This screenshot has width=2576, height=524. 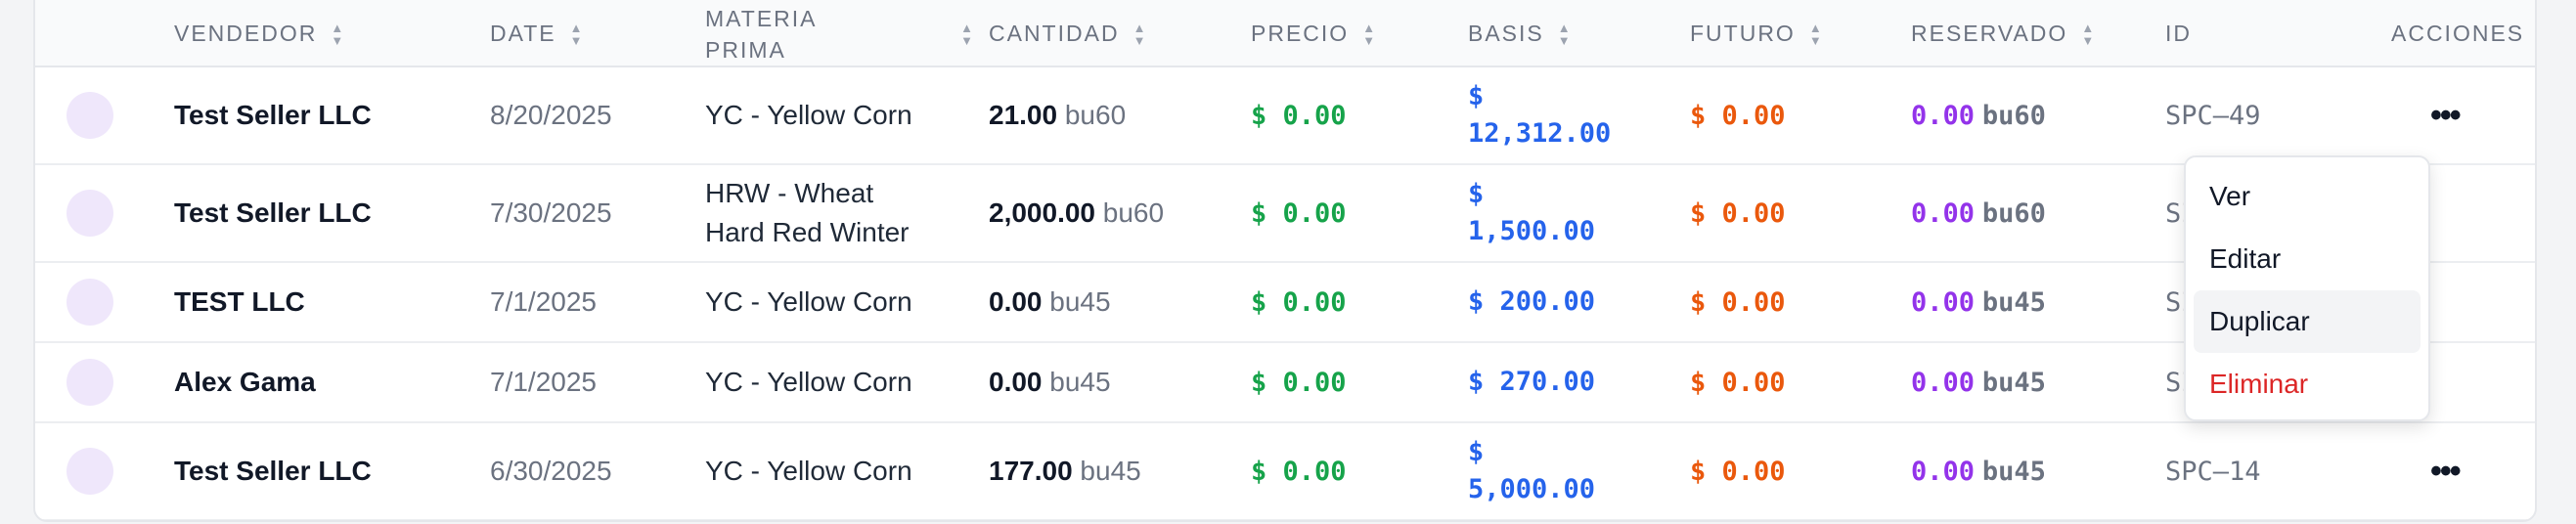 What do you see at coordinates (245, 382) in the screenshot?
I see `vendor-cell: Alex Gama` at bounding box center [245, 382].